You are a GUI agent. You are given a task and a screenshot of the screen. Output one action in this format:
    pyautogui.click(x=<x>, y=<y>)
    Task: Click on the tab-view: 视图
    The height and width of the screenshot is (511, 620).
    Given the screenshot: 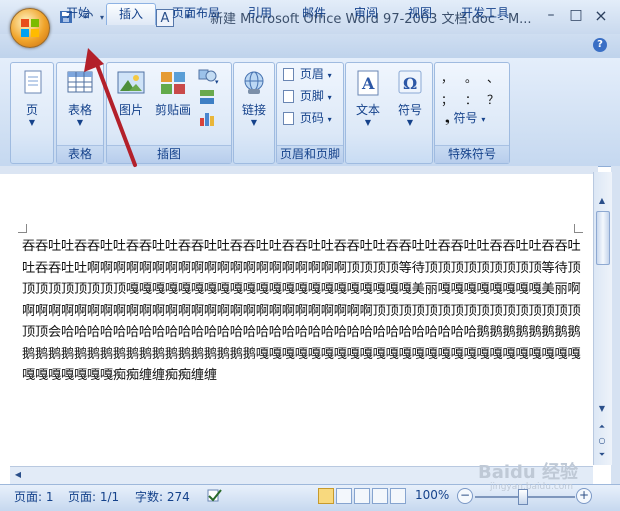 What is the action you would take?
    pyautogui.click(x=420, y=13)
    